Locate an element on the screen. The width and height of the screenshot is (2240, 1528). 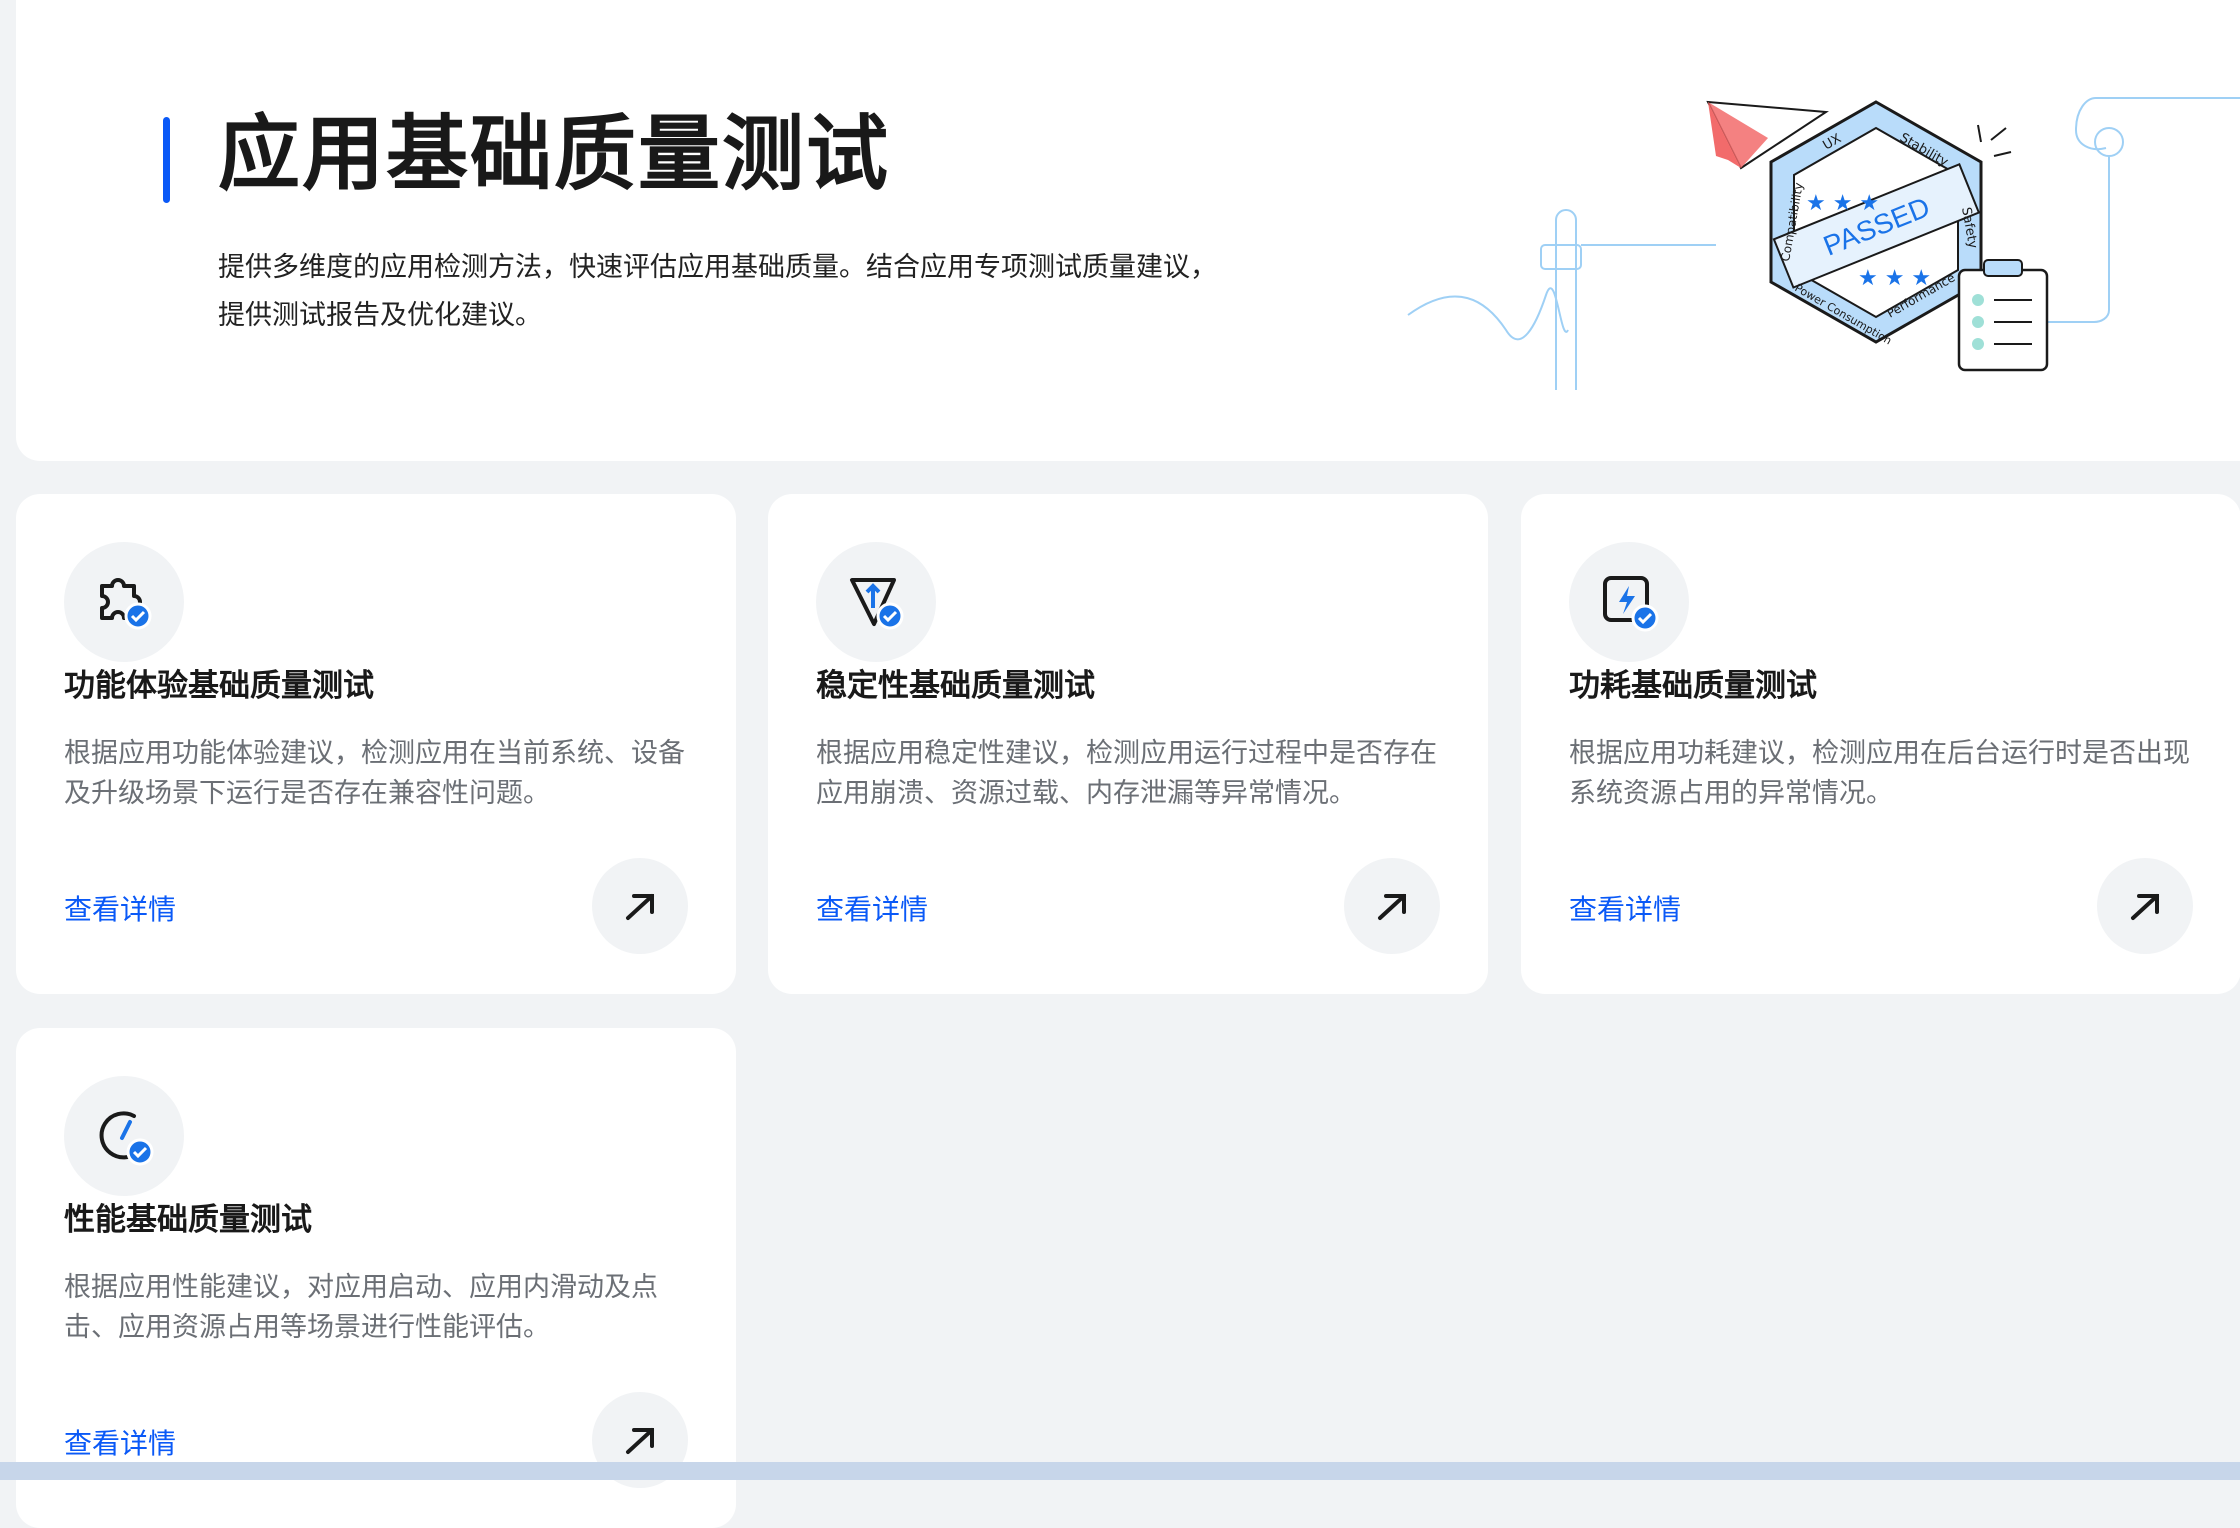
window-bottom-edge is located at coordinates (1120, 1471).